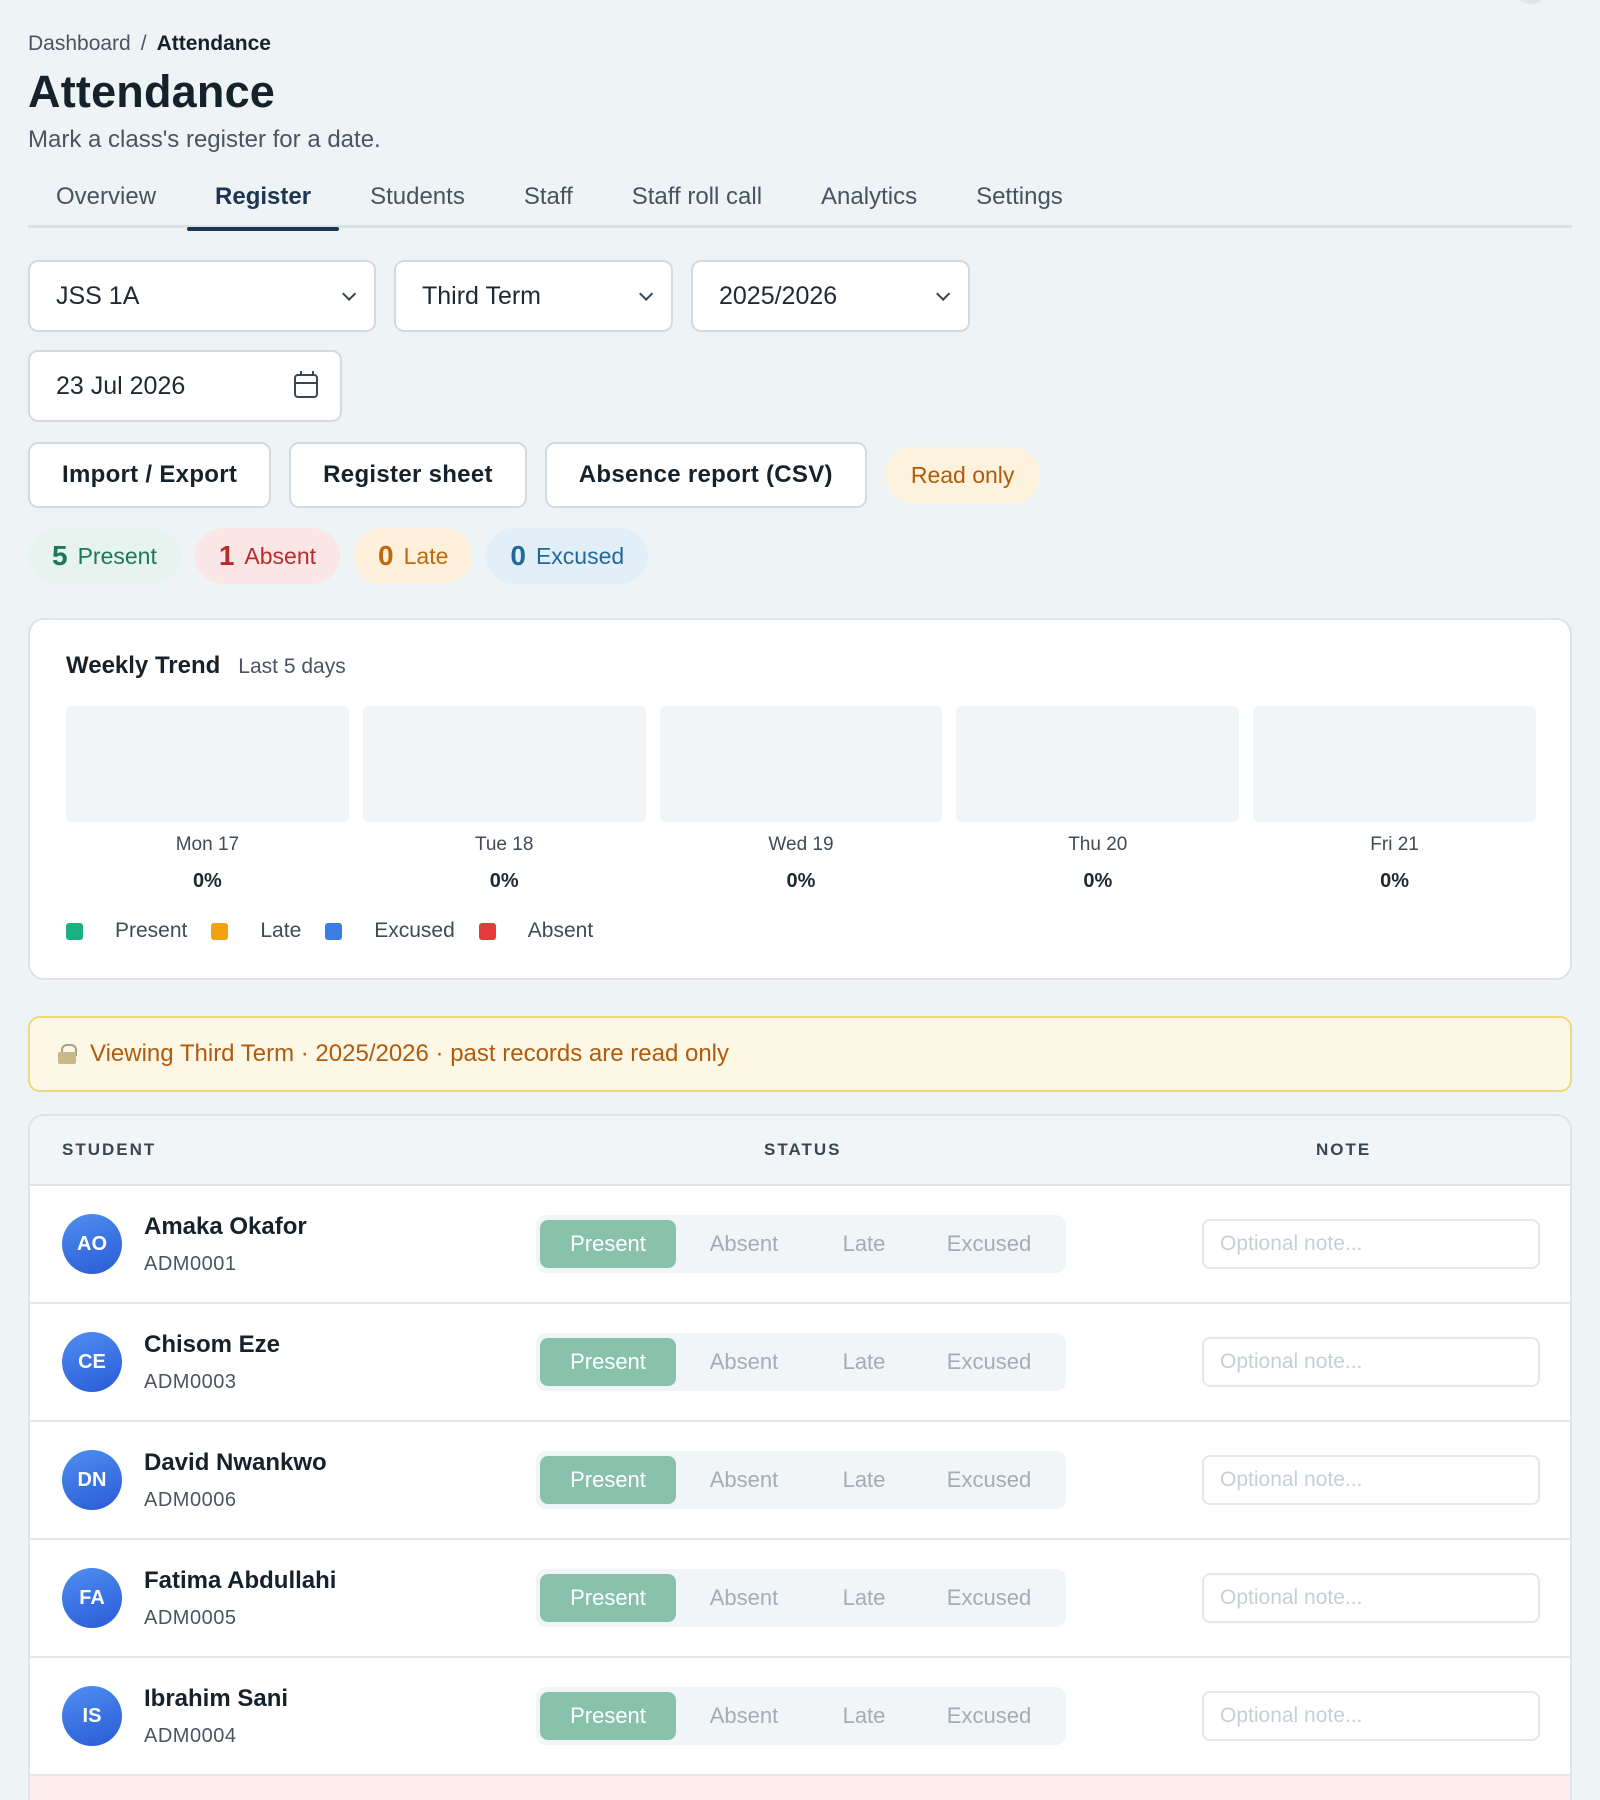 This screenshot has width=1600, height=1800. Describe the element at coordinates (207, 844) in the screenshot. I see `trend-day-label: Mon 17` at that location.